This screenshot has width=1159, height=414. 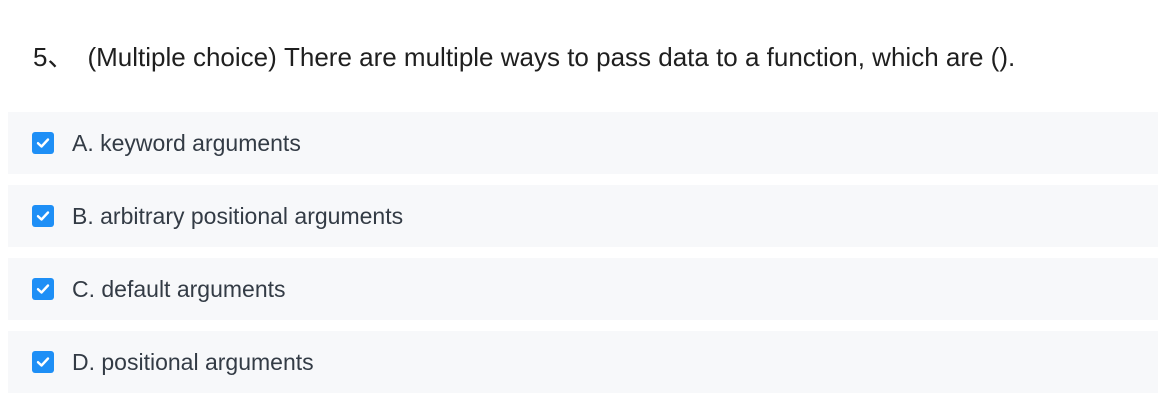 I want to click on option-b: B. arbitrary positional arguments, so click(x=583, y=216).